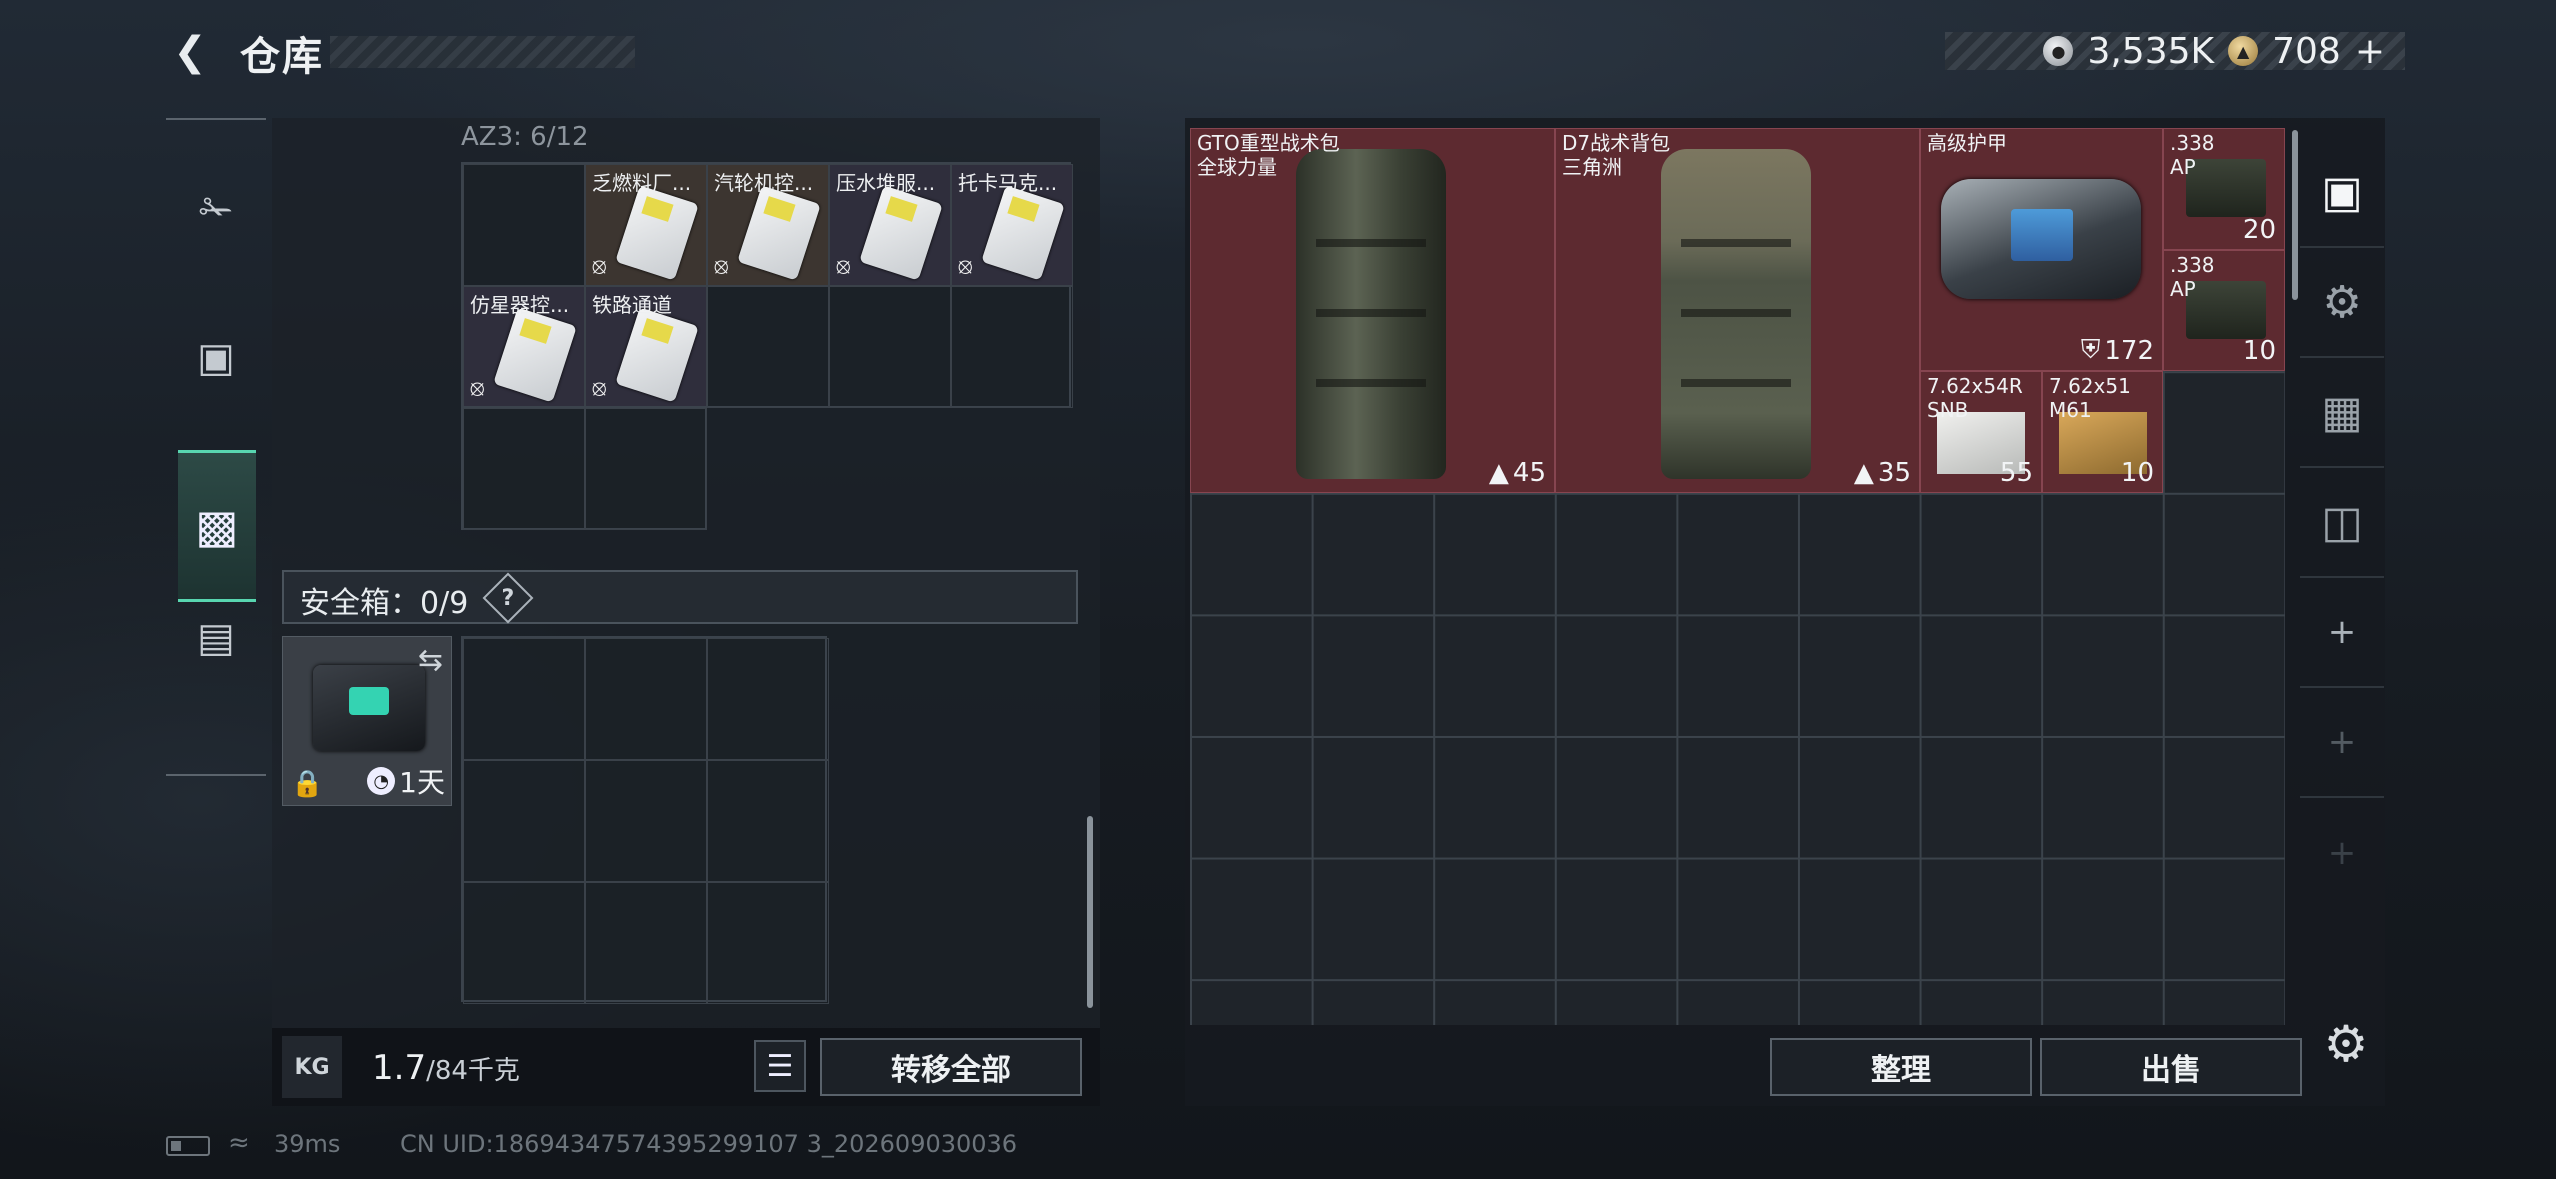  I want to click on safebox-image, so click(369, 708).